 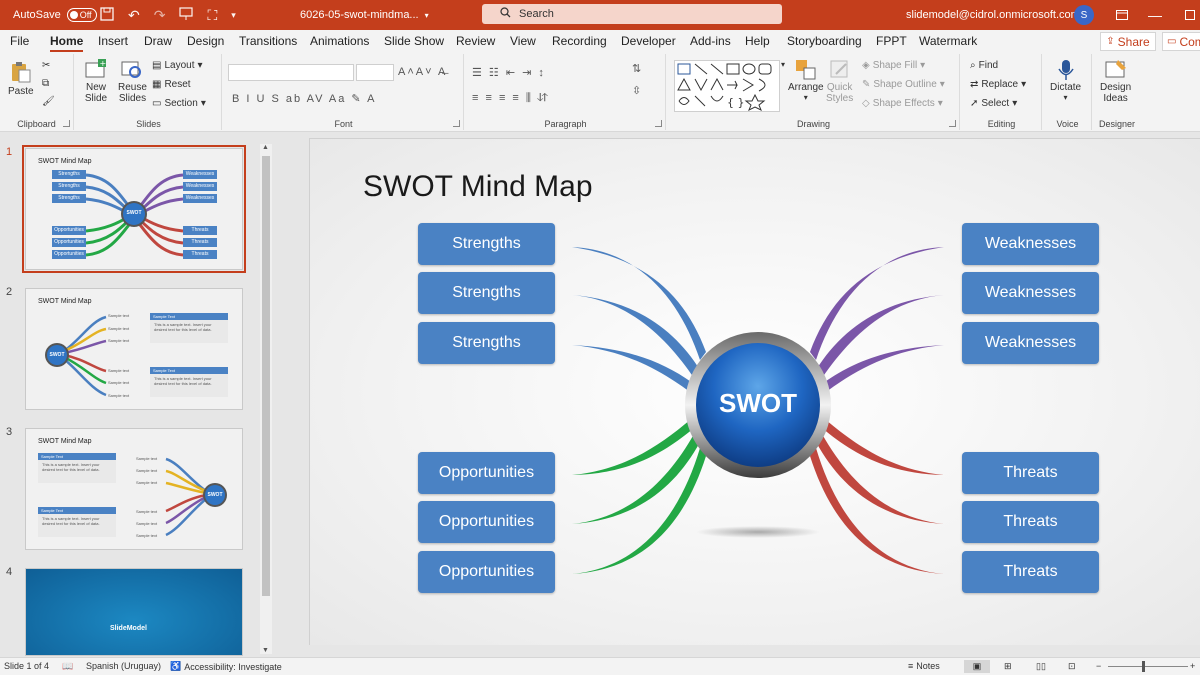 What do you see at coordinates (45, 83) in the screenshot?
I see `copy-icon: ⧉` at bounding box center [45, 83].